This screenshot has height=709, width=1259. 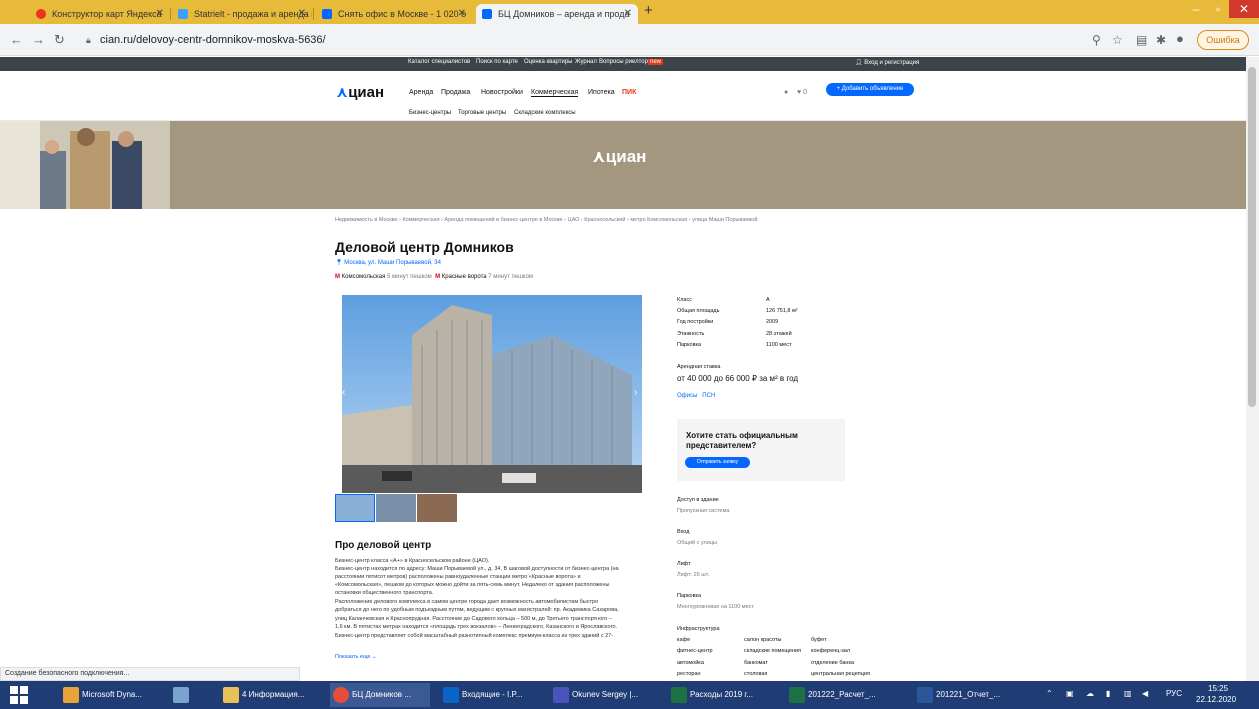 I want to click on login-link: 👤︎ Вход и регистрация, so click(x=887, y=62).